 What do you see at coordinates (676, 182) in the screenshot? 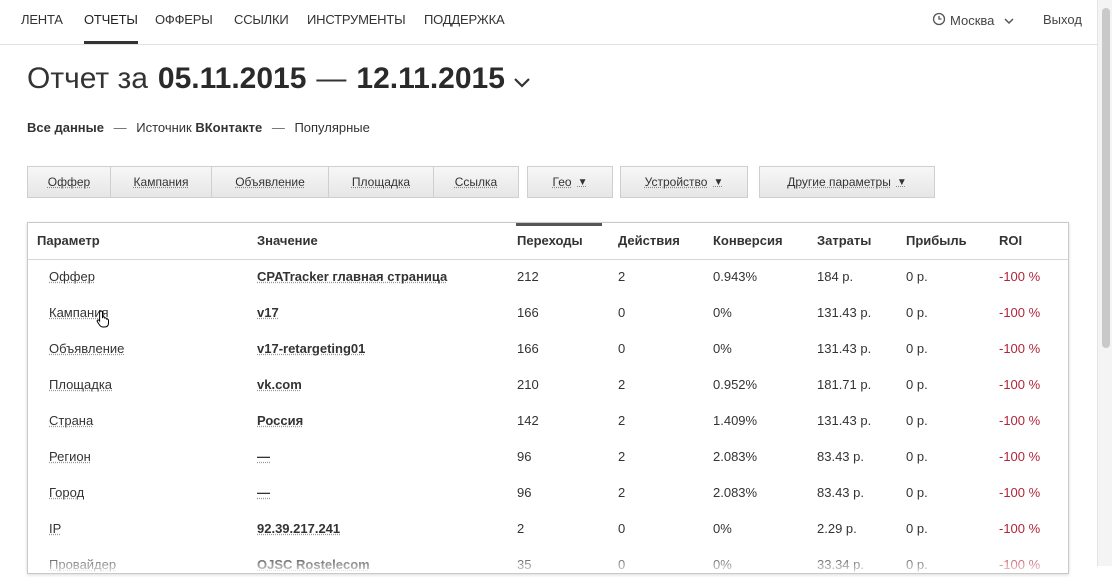
I see `filter-device-label: Устройство` at bounding box center [676, 182].